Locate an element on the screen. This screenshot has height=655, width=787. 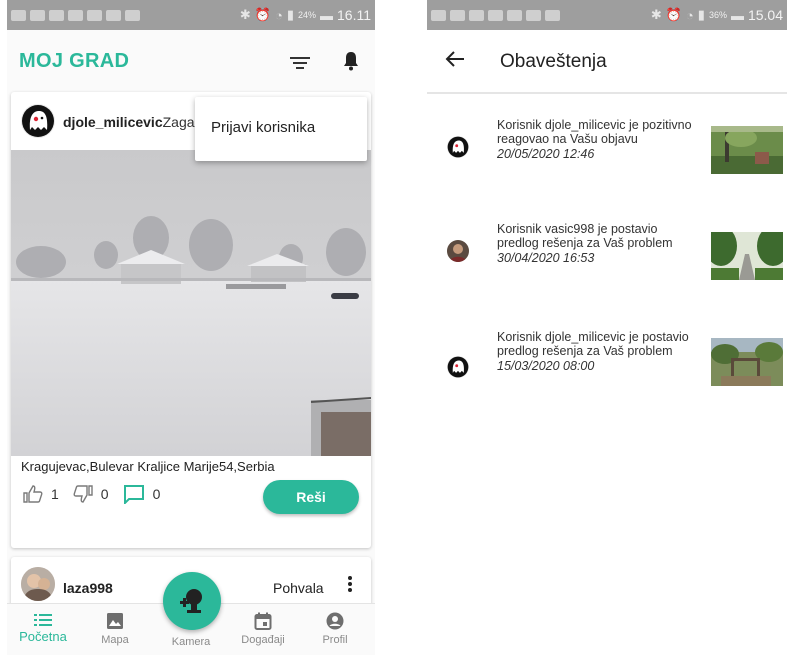
garden-photo is located at coordinates (747, 150).